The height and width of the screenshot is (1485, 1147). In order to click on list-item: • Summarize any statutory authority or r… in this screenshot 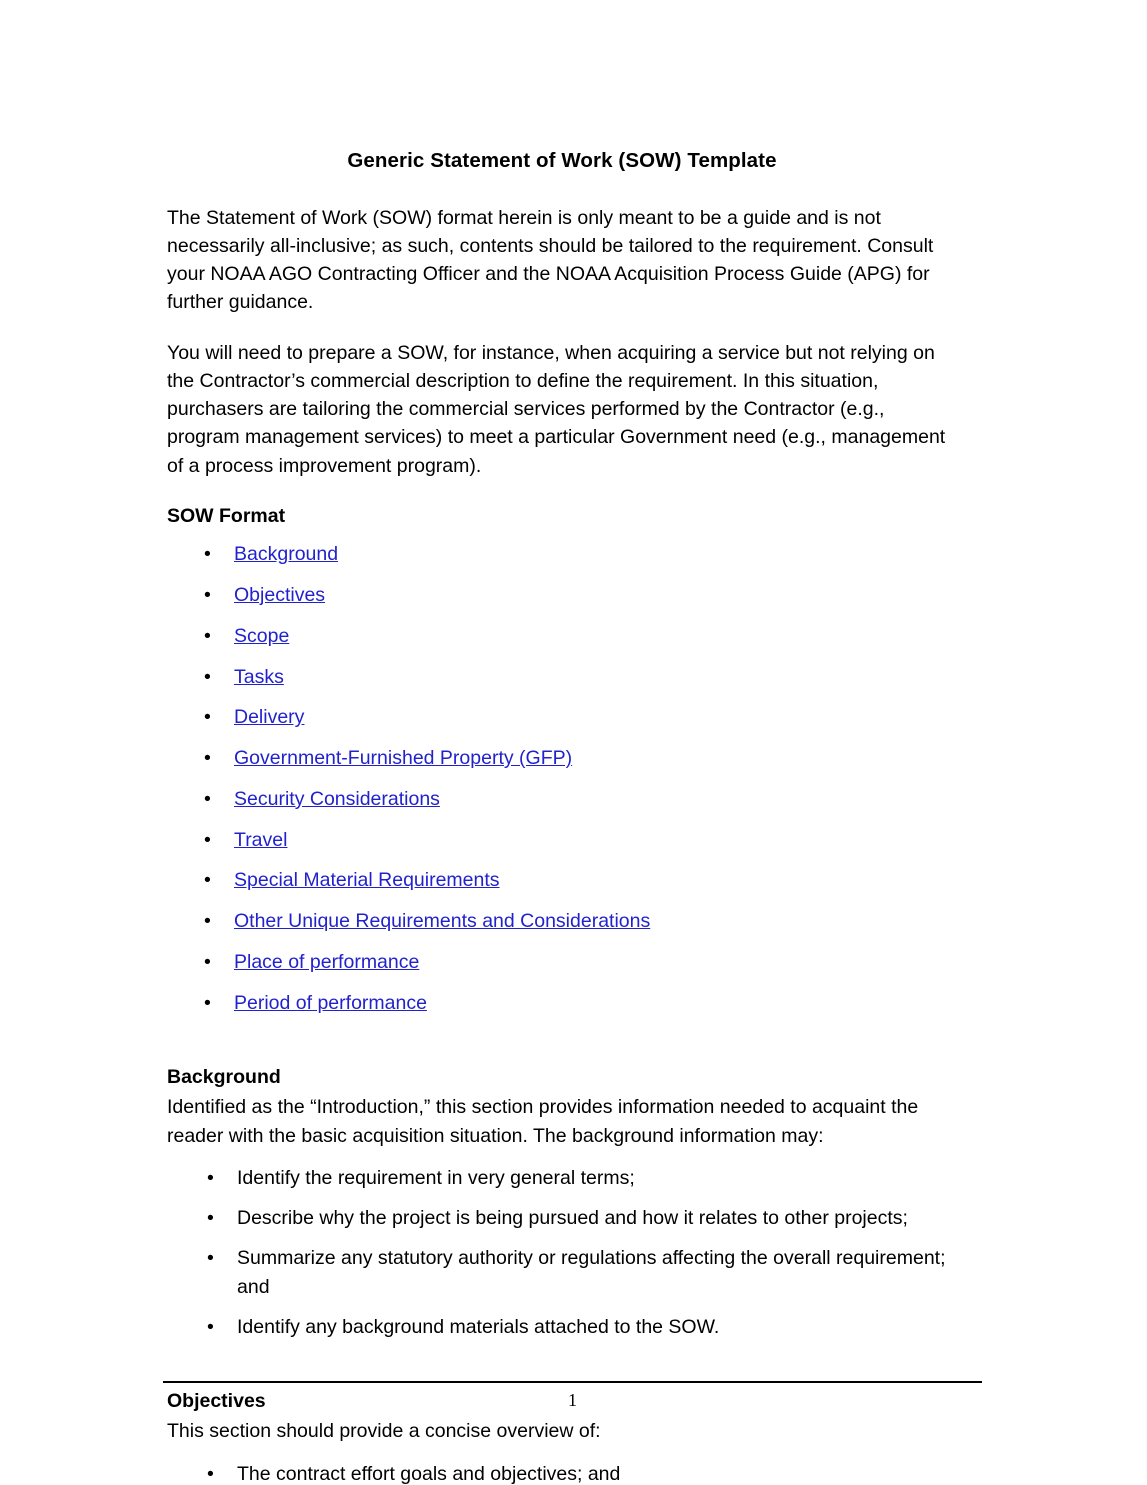, I will do `click(562, 1272)`.